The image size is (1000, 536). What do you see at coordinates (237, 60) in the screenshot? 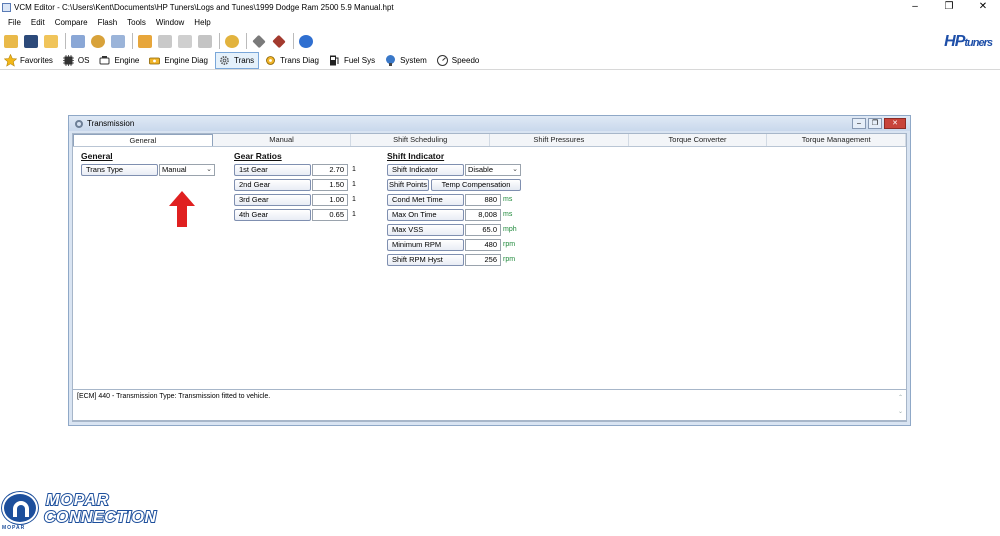
I see `nav-trans: Trans` at bounding box center [237, 60].